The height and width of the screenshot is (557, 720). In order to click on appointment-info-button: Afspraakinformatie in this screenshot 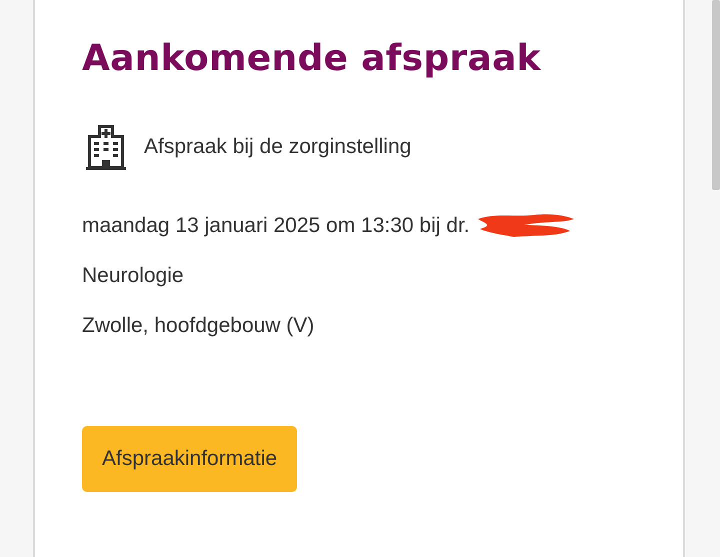, I will do `click(190, 459)`.